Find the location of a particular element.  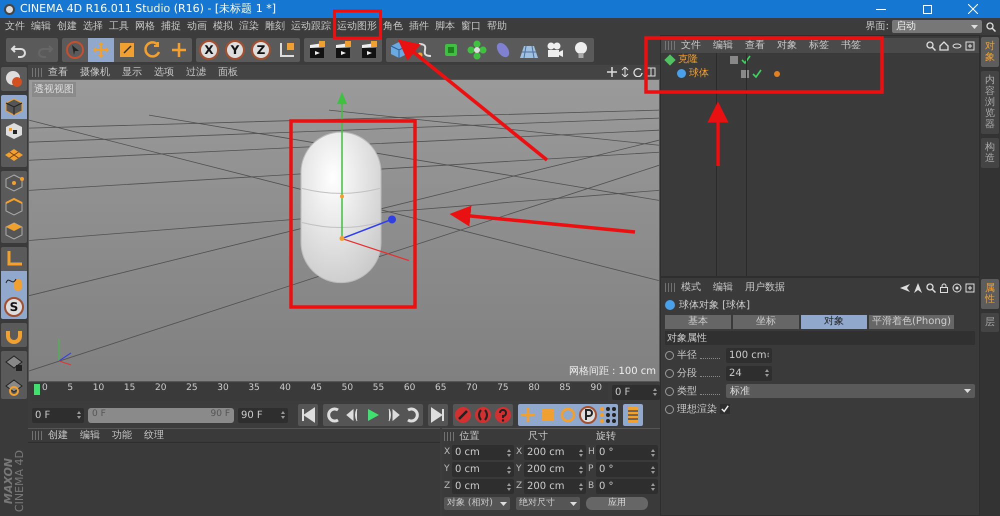

menu-item: 过滤 is located at coordinates (196, 72).